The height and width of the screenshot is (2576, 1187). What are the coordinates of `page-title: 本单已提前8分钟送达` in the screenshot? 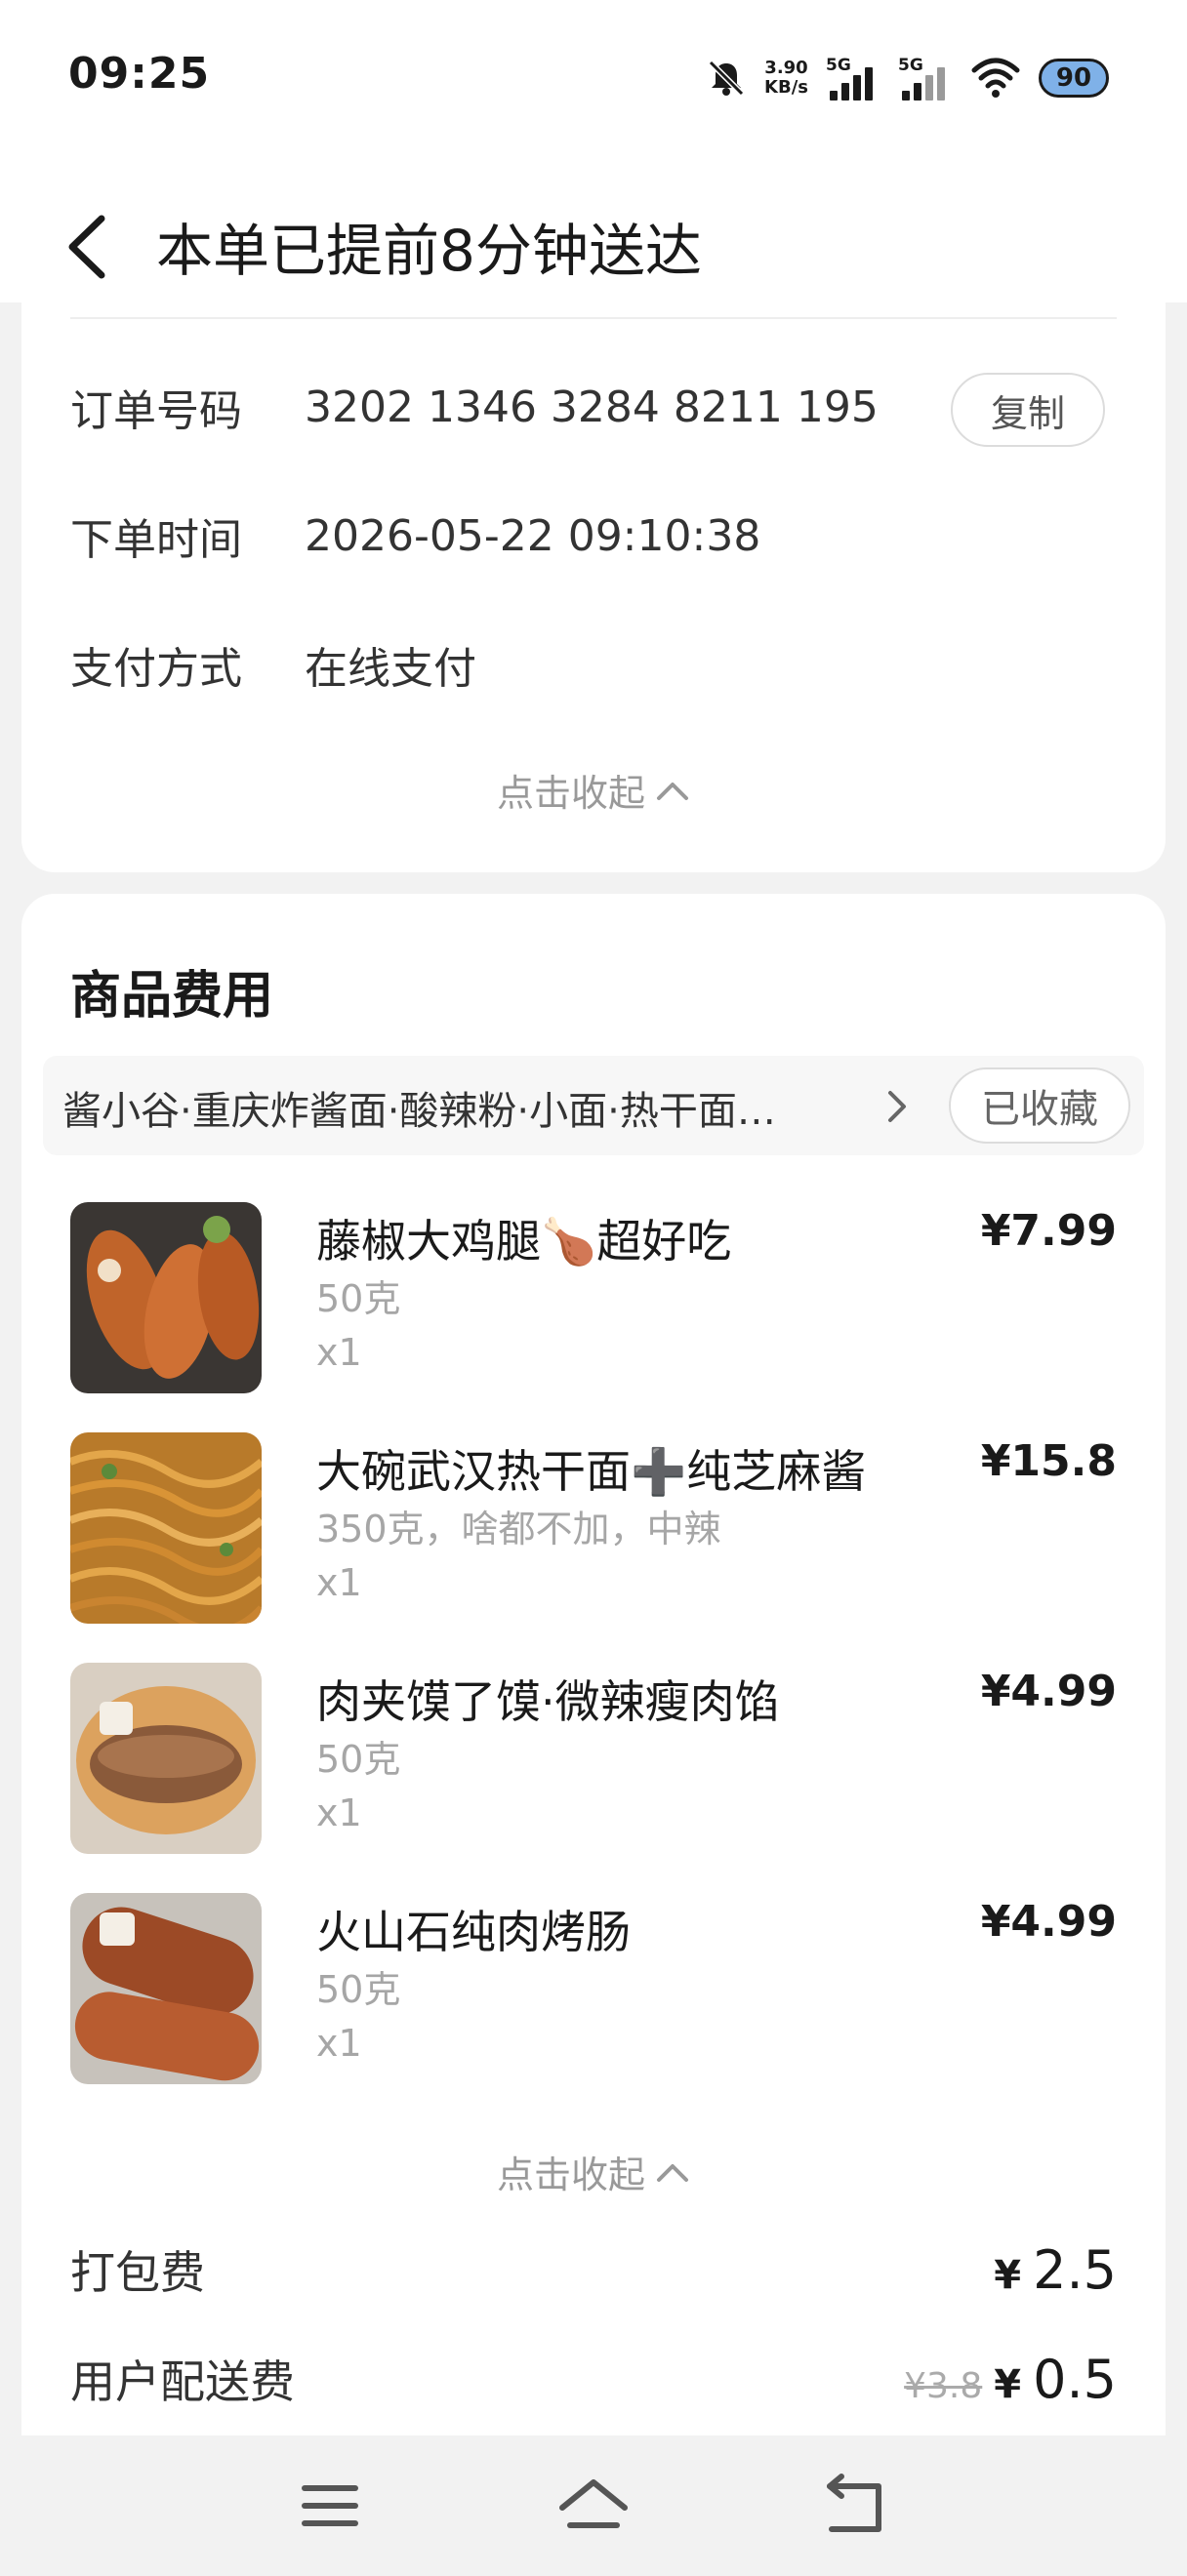 It's located at (429, 251).